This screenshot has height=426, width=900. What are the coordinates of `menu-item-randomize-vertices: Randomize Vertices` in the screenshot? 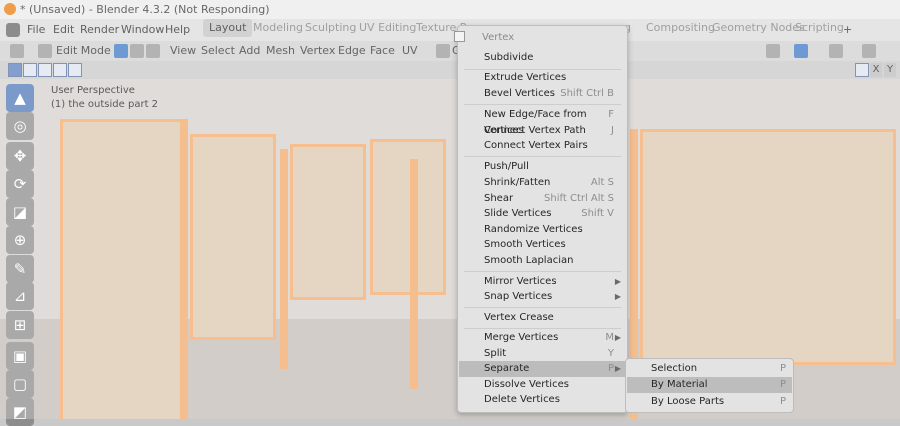 It's located at (542, 230).